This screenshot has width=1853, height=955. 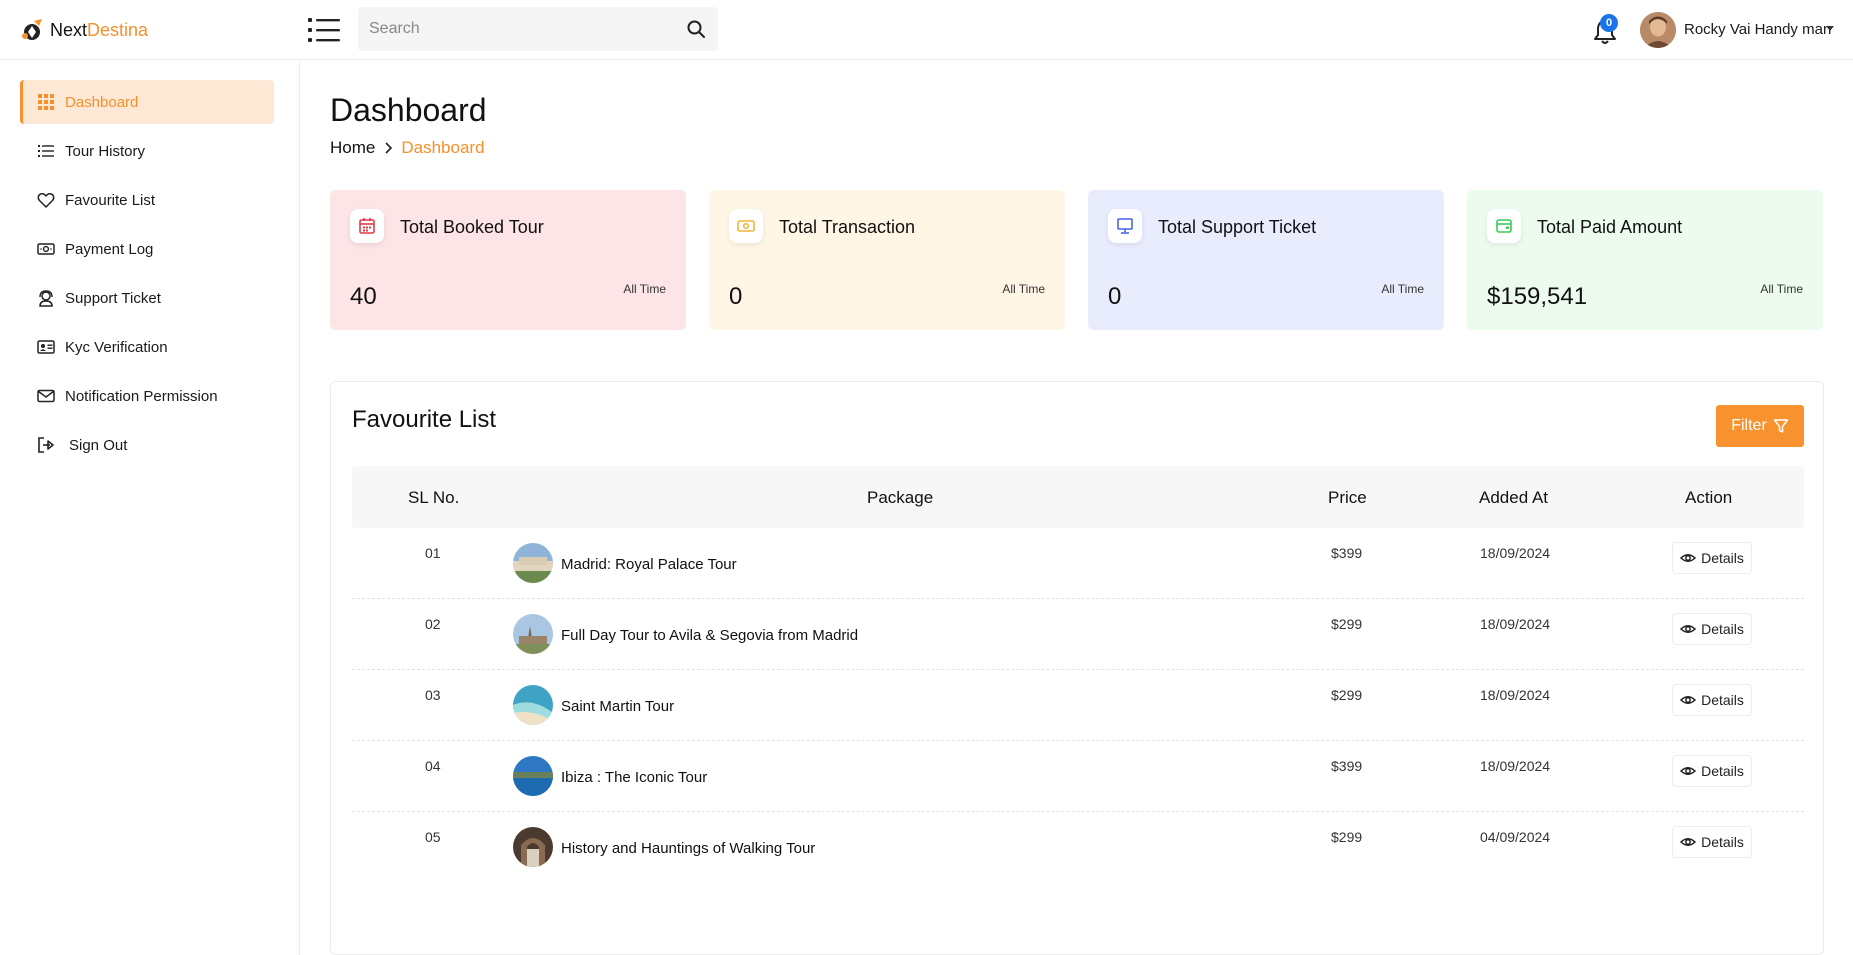 What do you see at coordinates (1830, 28) in the screenshot?
I see `user-menu-caret-icon` at bounding box center [1830, 28].